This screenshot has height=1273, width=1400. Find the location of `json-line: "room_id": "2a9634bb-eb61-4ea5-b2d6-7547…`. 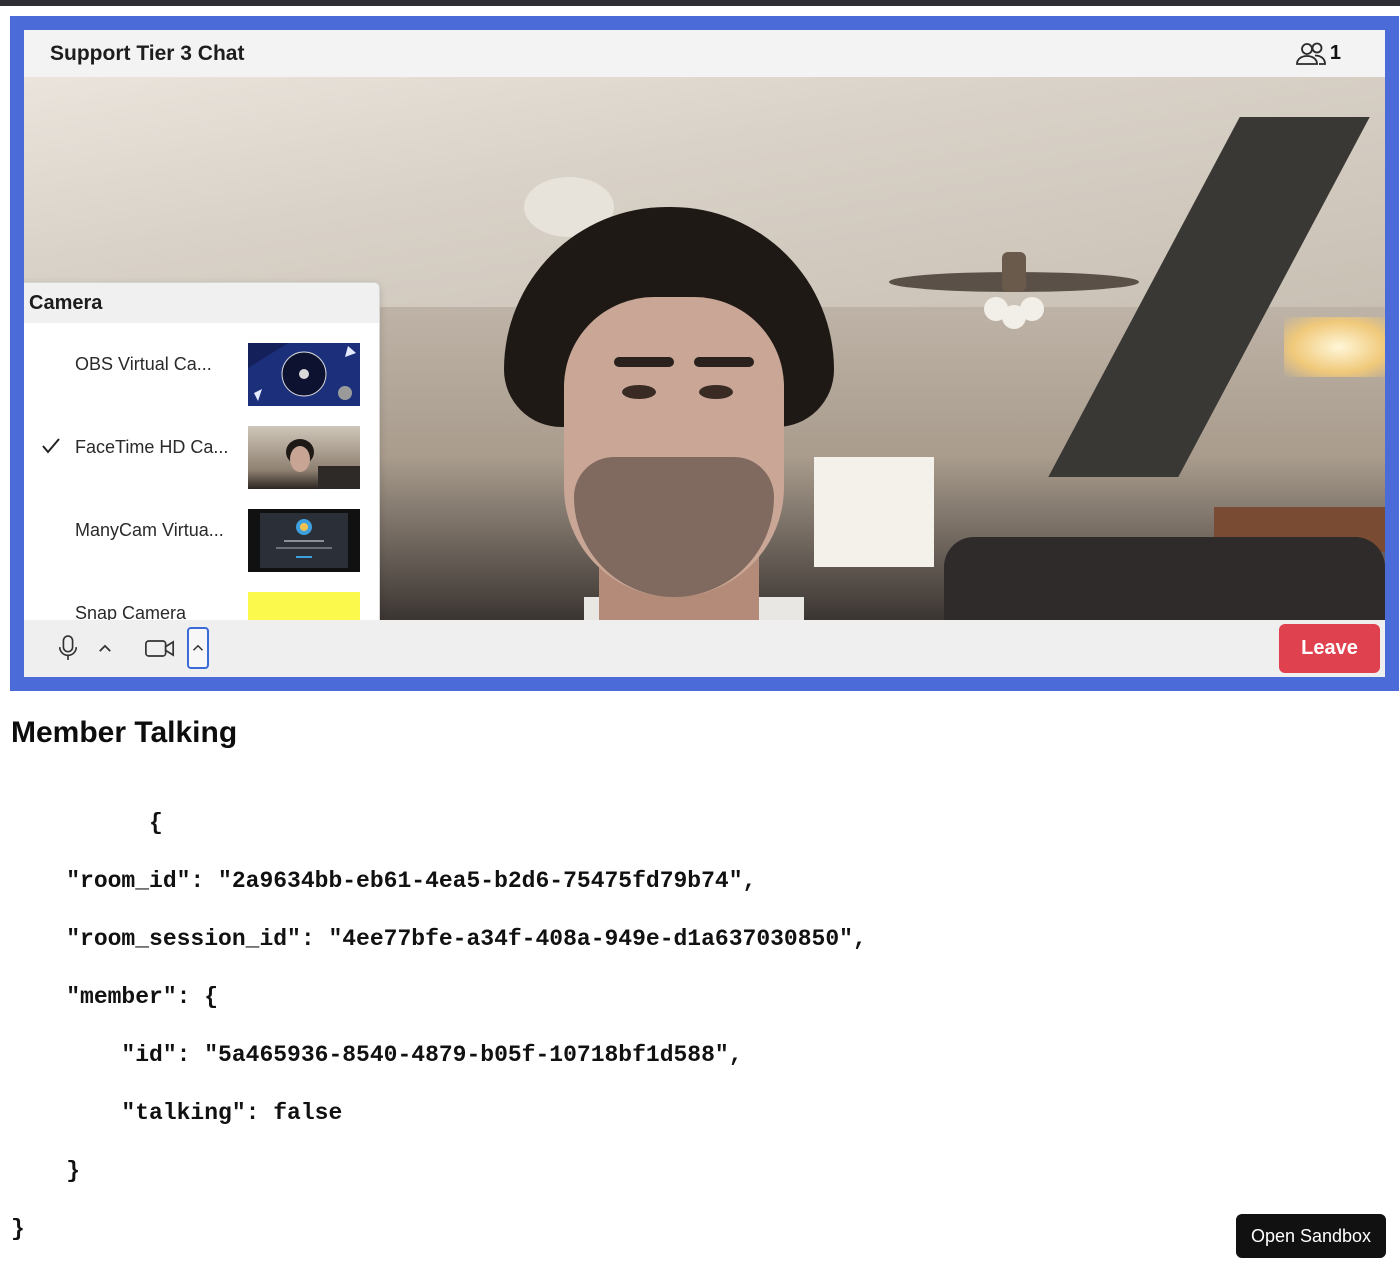

json-line: "room_id": "2a9634bb-eb61-4ea5-b2d6-7547… is located at coordinates (384, 881).